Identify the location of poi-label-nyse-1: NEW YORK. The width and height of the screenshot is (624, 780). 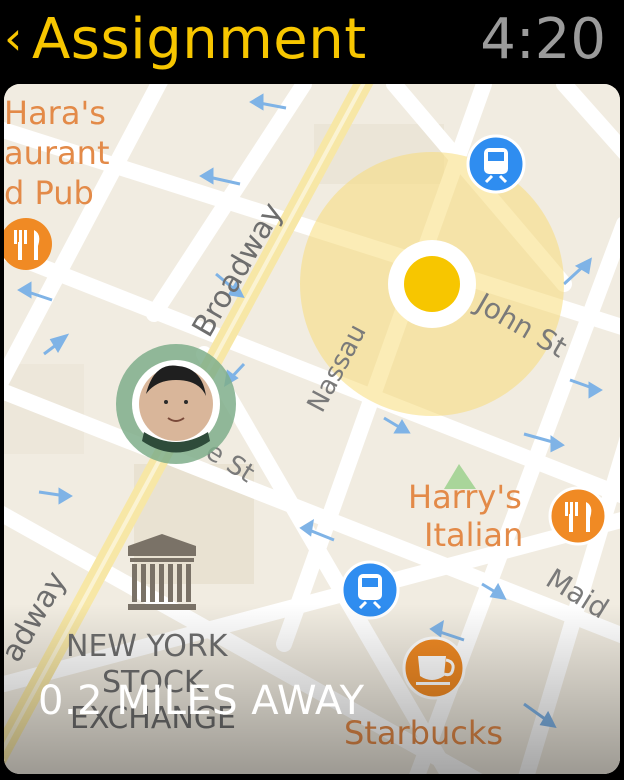
(147, 646).